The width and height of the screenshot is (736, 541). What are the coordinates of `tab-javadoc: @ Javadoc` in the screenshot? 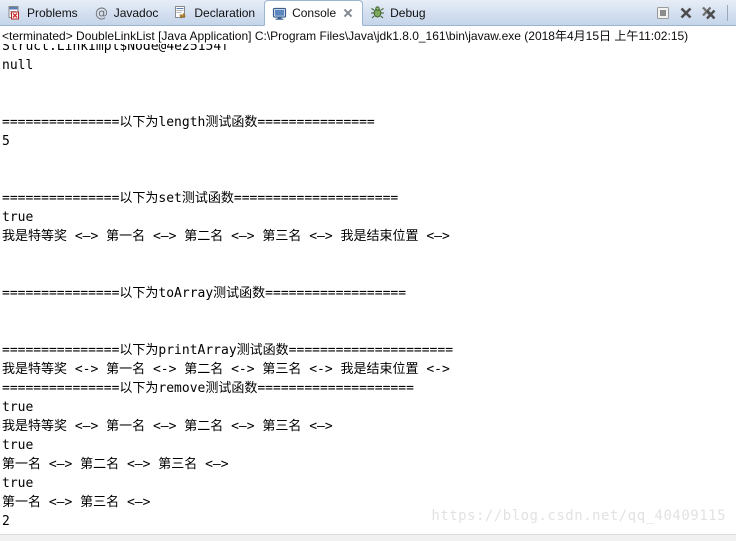 It's located at (127, 12).